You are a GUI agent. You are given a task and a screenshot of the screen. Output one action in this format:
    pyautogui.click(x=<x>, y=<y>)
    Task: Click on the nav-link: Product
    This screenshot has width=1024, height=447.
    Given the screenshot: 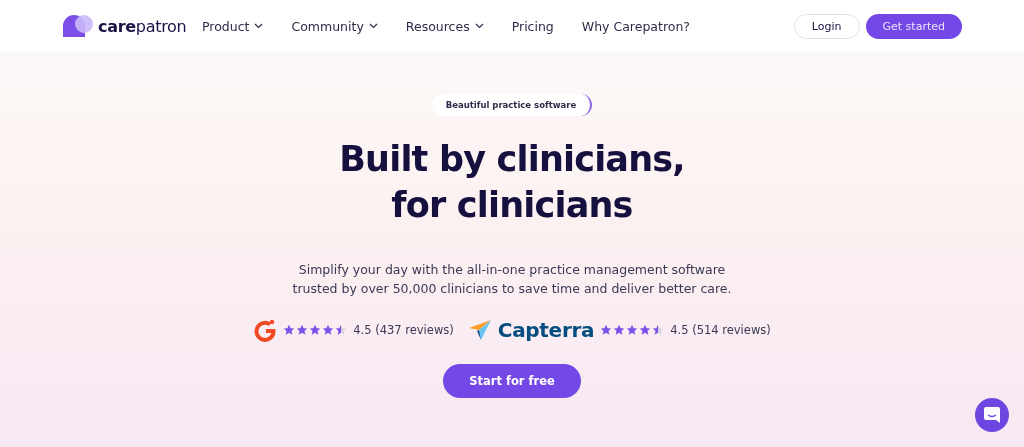 What is the action you would take?
    pyautogui.click(x=233, y=26)
    